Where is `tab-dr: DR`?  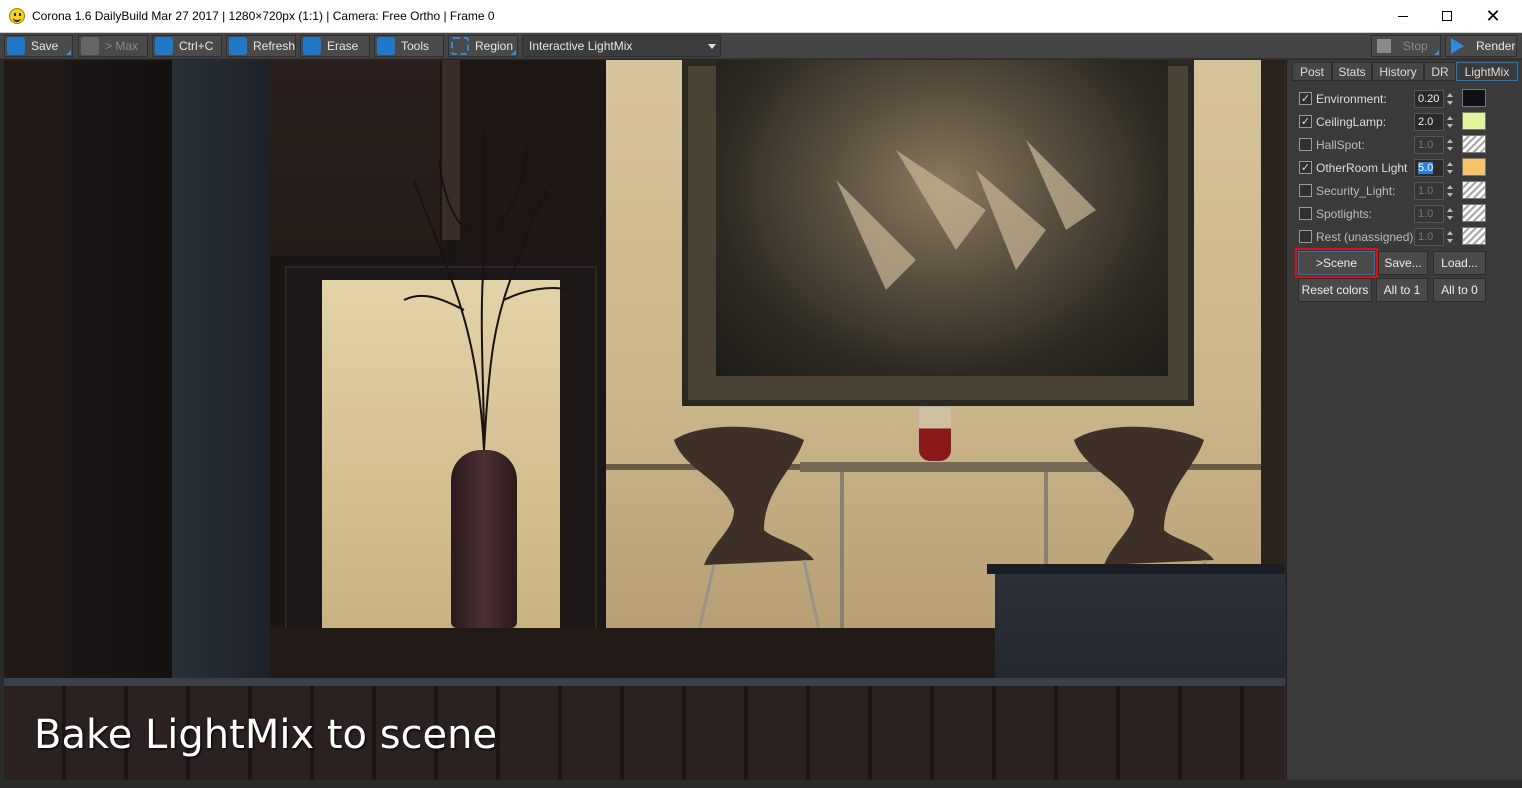 tab-dr: DR is located at coordinates (1440, 71).